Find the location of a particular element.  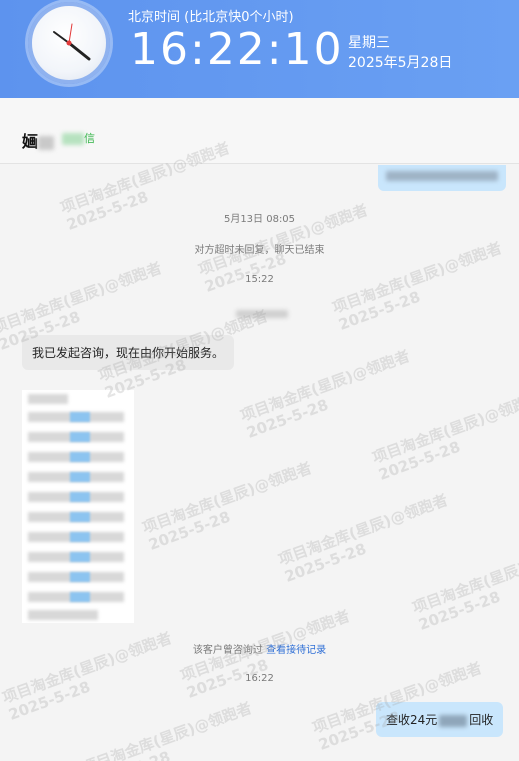

clock-date: 2025年5月28日 is located at coordinates (400, 63).